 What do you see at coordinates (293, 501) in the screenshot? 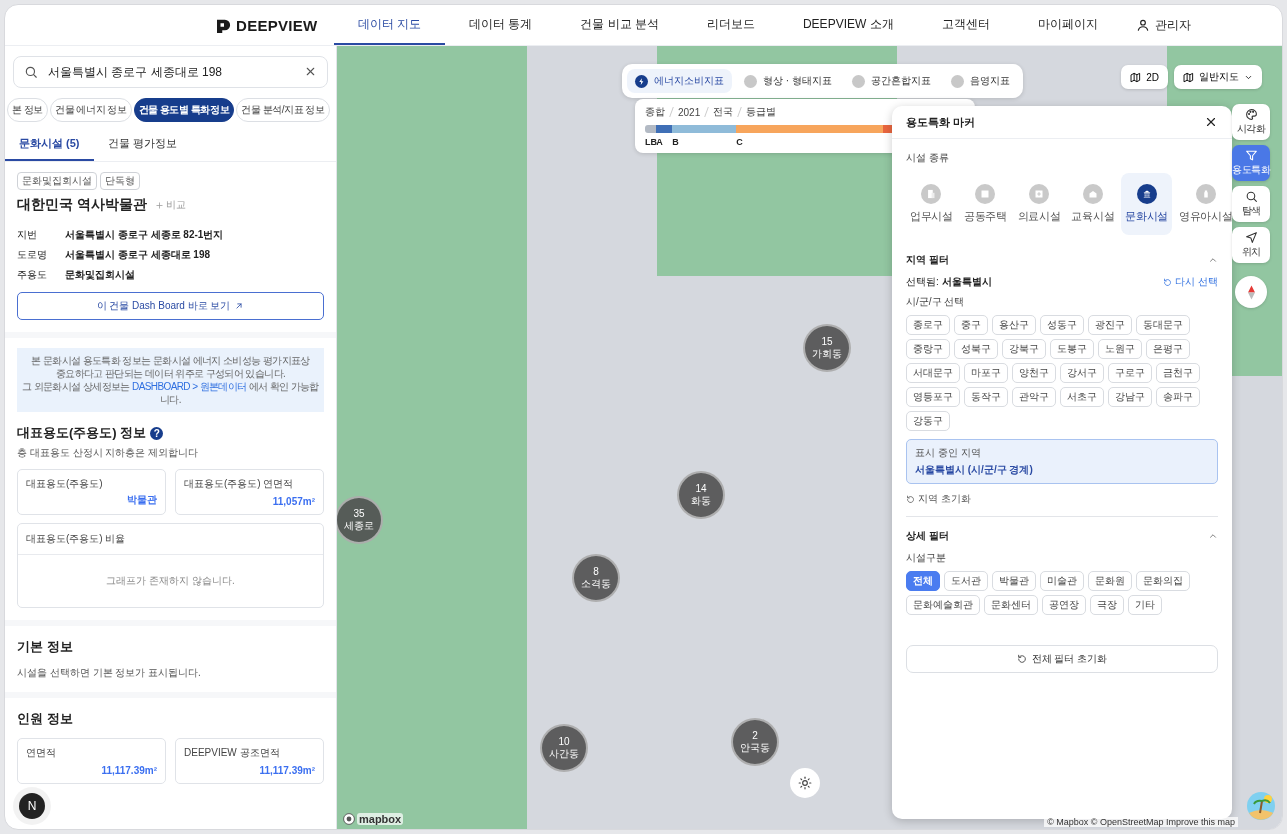
I see `stat-value: 11,057m²` at bounding box center [293, 501].